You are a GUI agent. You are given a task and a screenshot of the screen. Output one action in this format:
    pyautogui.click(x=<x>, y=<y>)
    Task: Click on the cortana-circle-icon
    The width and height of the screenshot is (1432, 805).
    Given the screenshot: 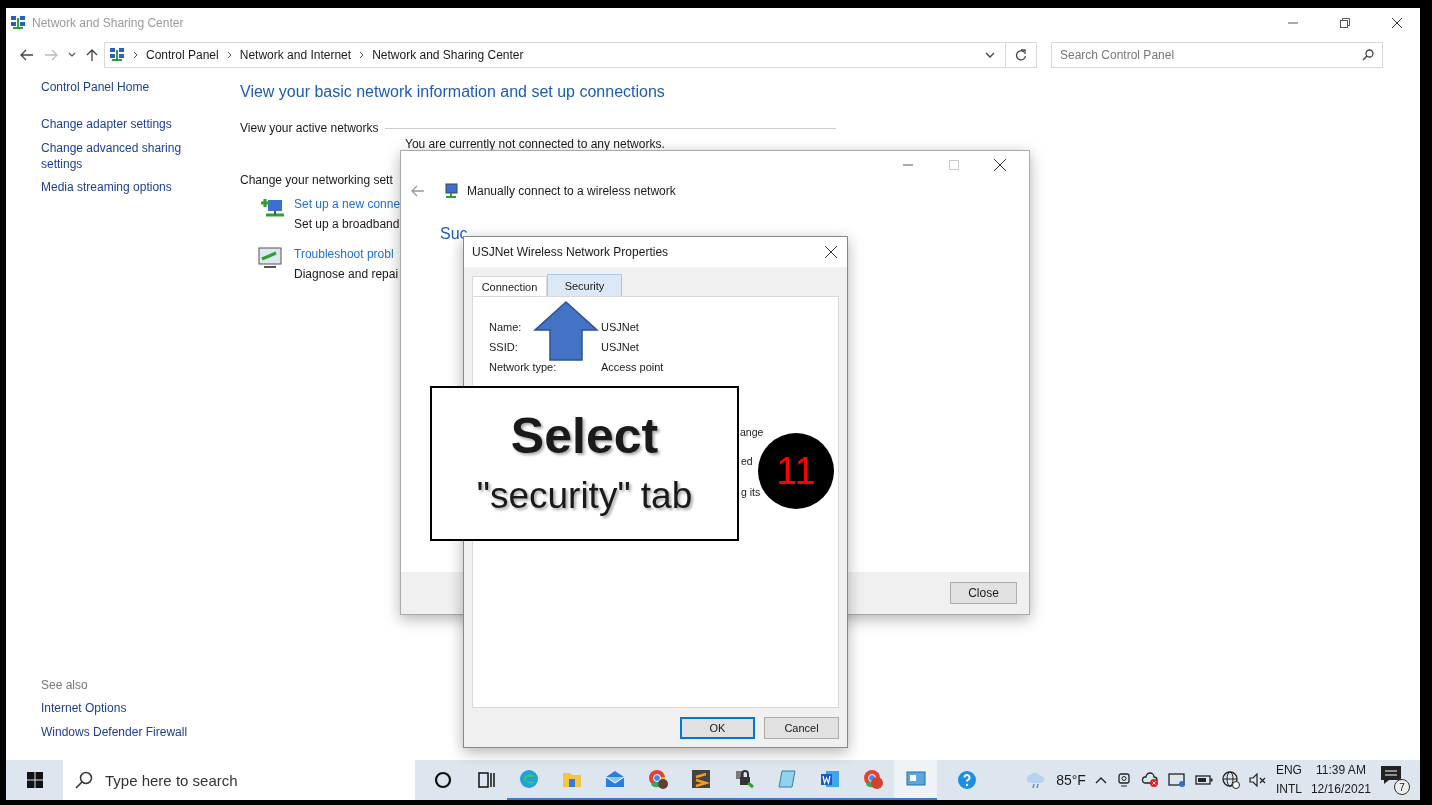 What is the action you would take?
    pyautogui.click(x=442, y=780)
    